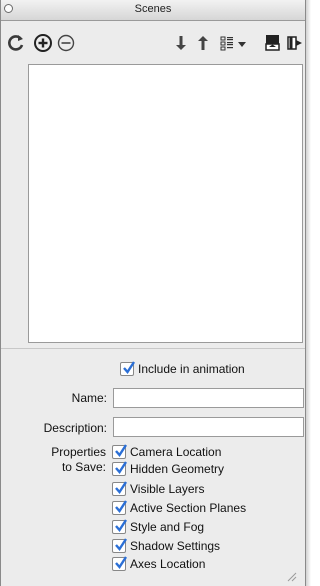  Describe the element at coordinates (188, 508) in the screenshot. I see `active-section-planes-label: Active Section Planes` at that location.